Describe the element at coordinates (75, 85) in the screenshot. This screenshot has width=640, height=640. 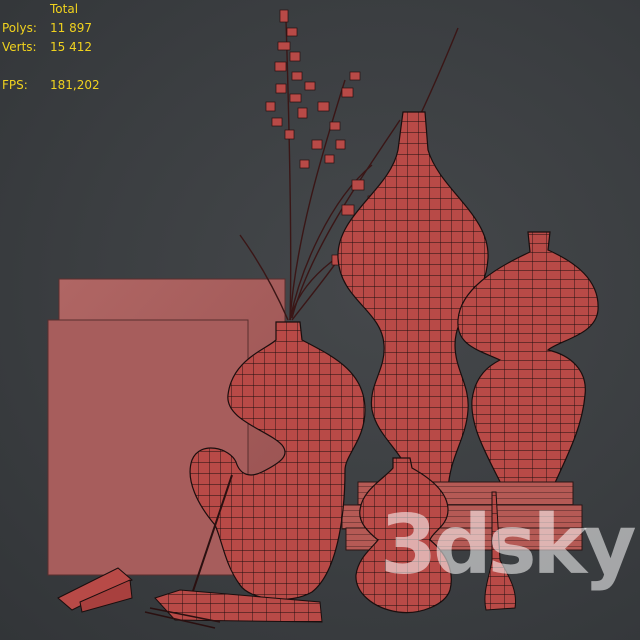
I see `fps-value: 181,202` at that location.